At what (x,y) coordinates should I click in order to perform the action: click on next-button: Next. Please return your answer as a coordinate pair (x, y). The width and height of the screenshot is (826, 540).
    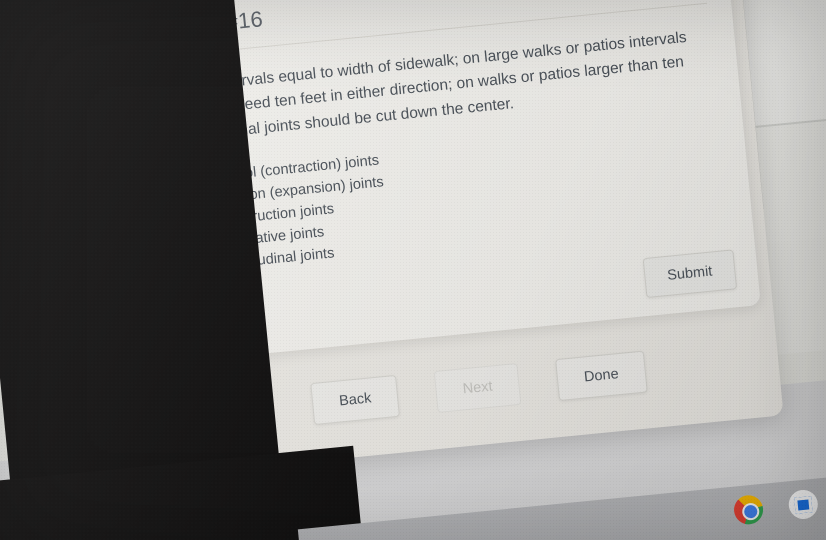
    Looking at the image, I should click on (477, 387).